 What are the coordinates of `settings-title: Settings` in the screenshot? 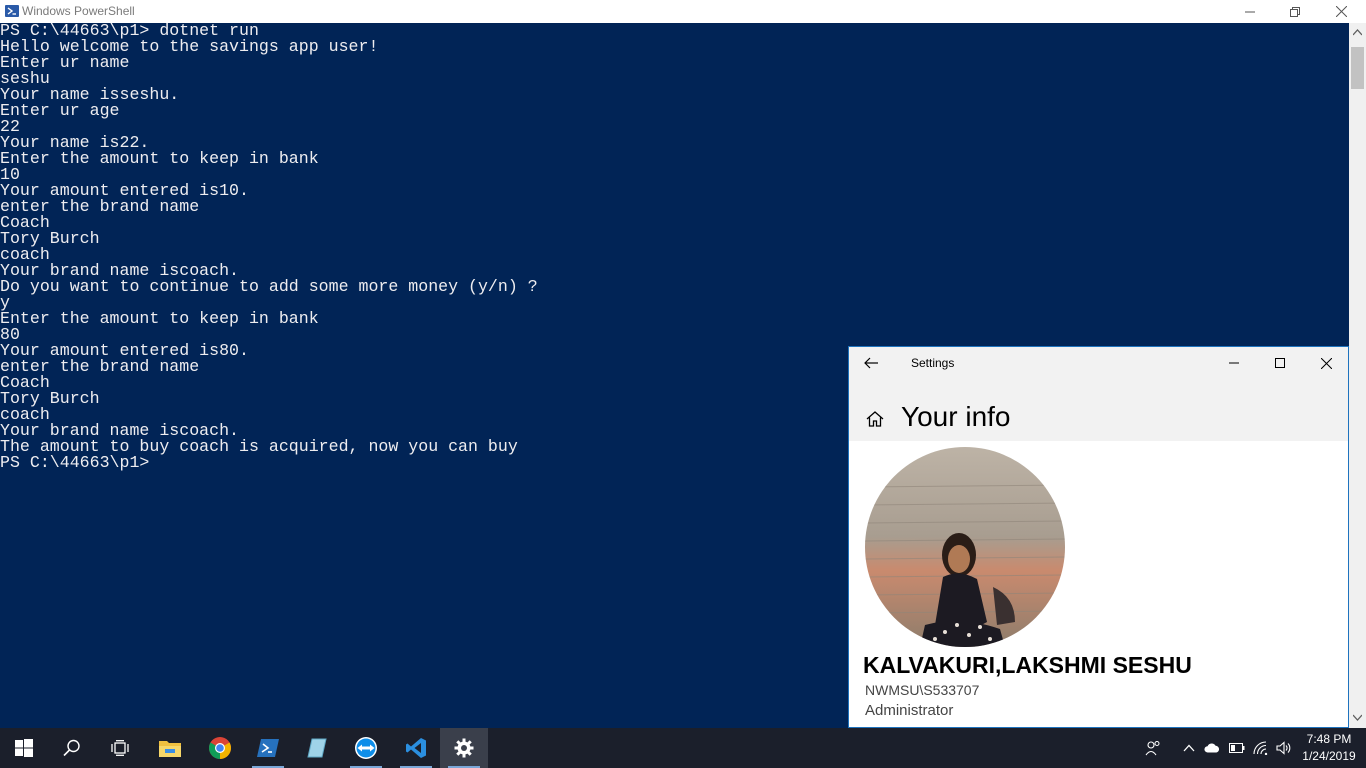 It's located at (933, 363).